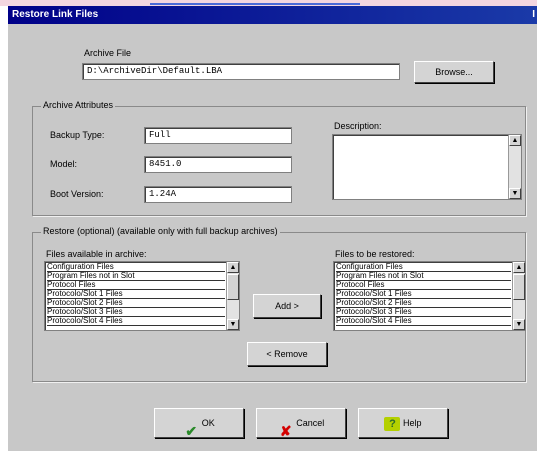  Describe the element at coordinates (218, 164) in the screenshot. I see `model-field: 8451.0` at that location.